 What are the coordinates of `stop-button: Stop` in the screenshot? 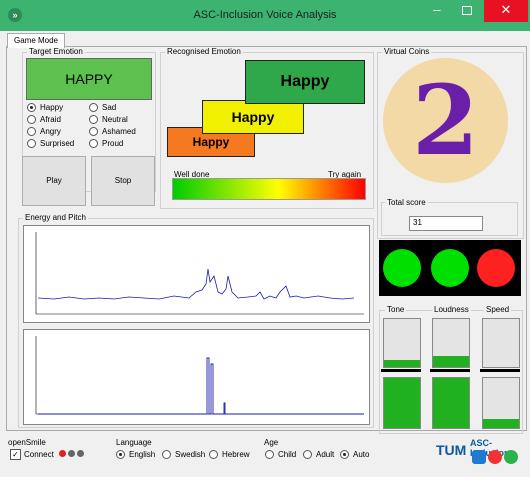 It's located at (123, 181).